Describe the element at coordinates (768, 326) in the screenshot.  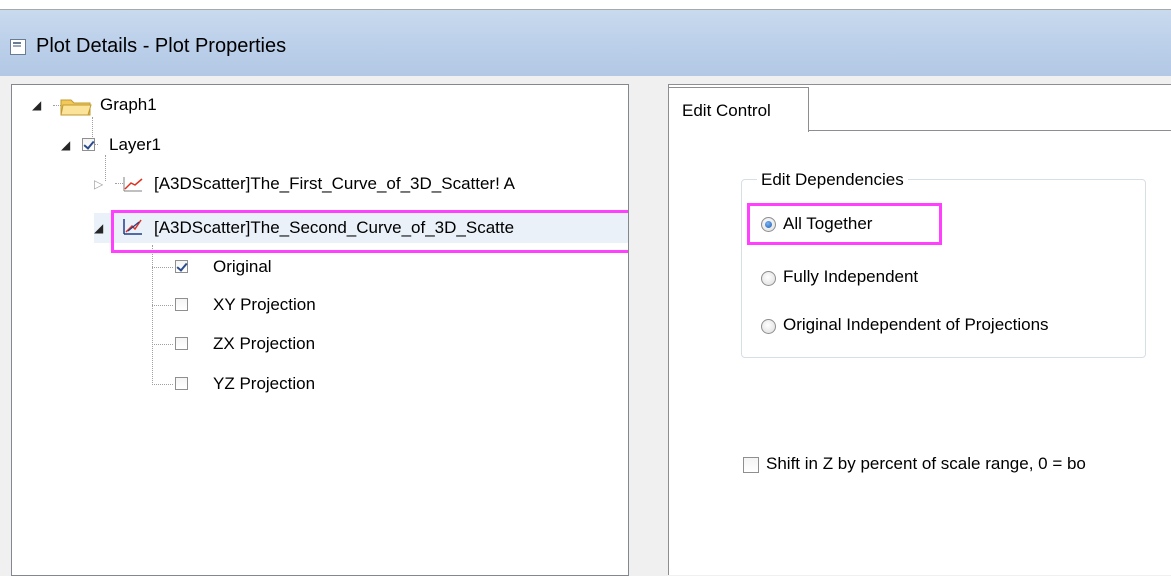
I see `original-independent-radio` at that location.